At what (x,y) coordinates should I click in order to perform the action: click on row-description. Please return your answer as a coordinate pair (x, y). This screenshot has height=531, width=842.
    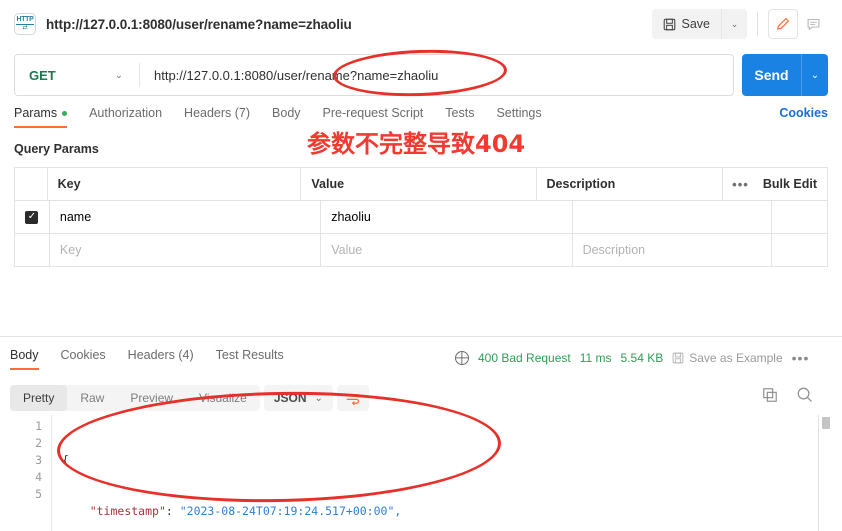
    Looking at the image, I should click on (673, 217).